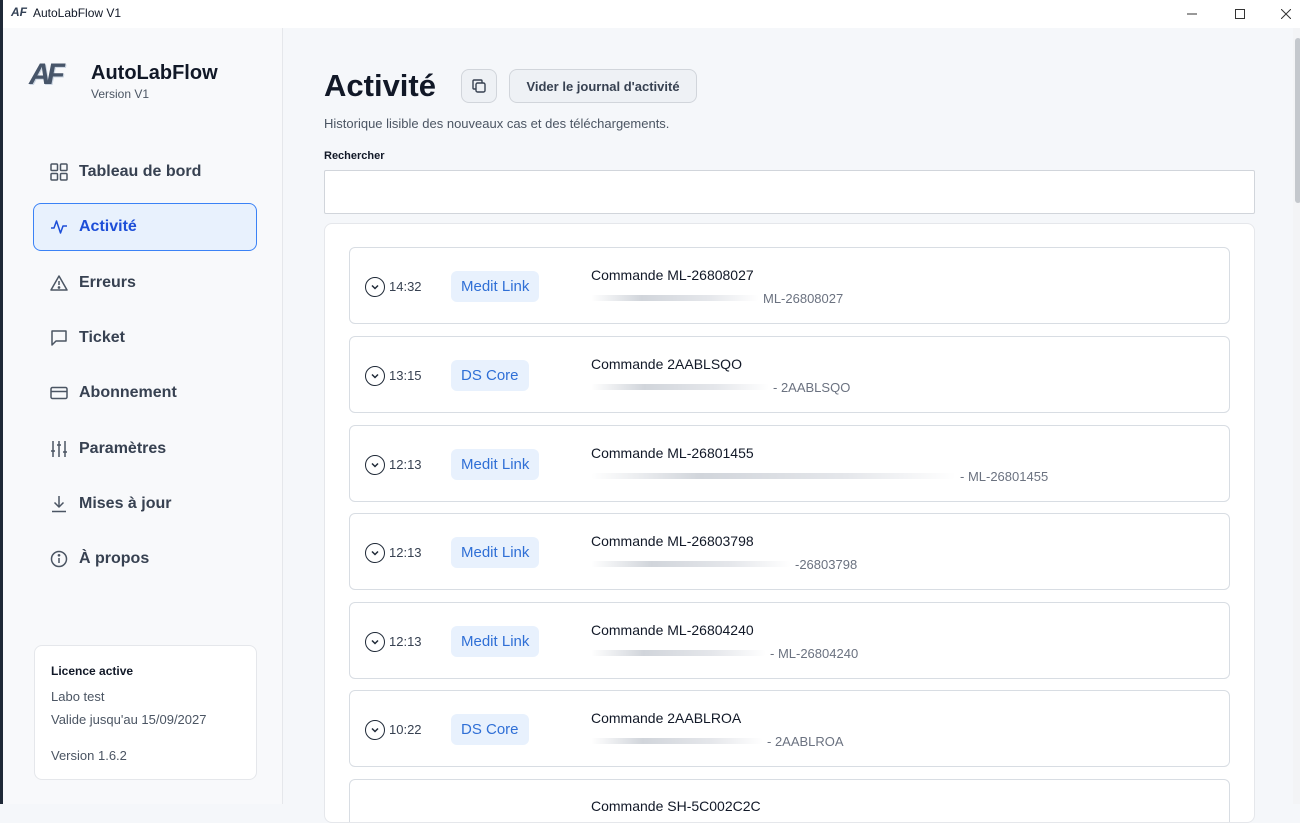 The width and height of the screenshot is (1300, 823). I want to click on entry-time: 10:22, so click(405, 729).